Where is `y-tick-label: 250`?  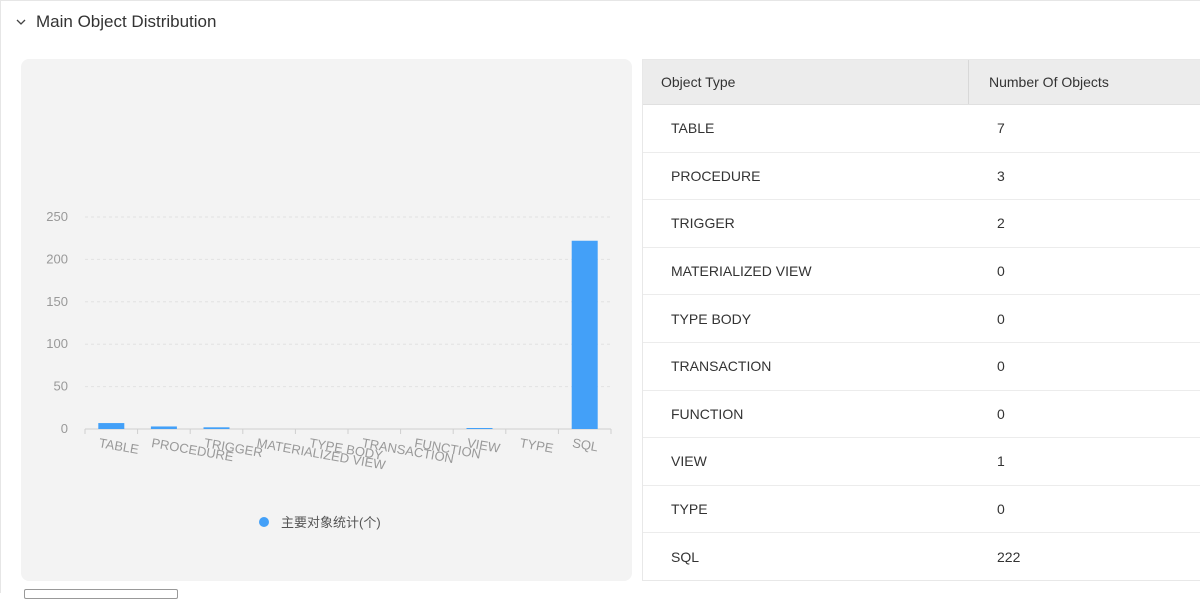 y-tick-label: 250 is located at coordinates (57, 216).